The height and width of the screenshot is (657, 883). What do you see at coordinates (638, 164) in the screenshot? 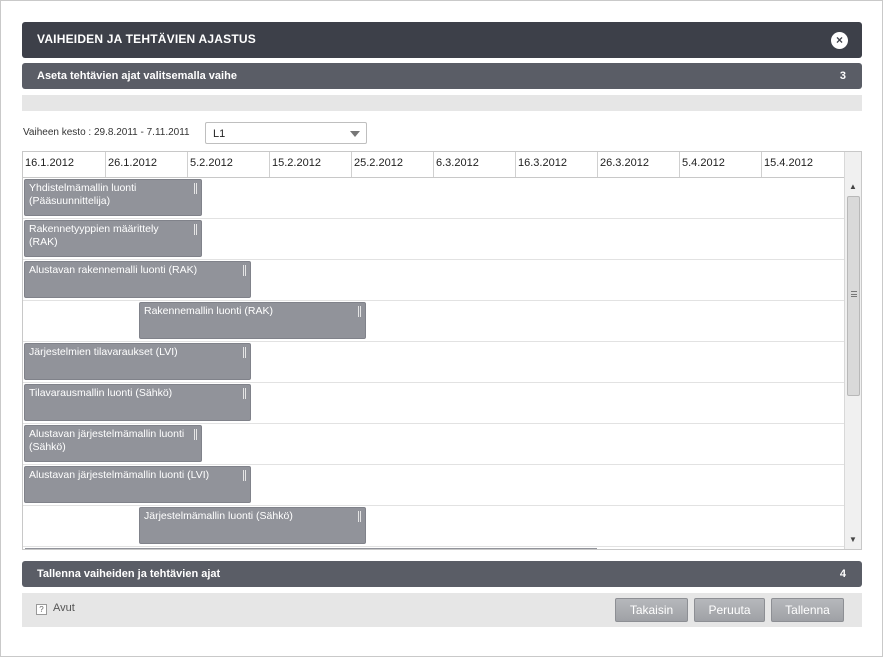
I see `timeline-date: 26.3.2012` at bounding box center [638, 164].